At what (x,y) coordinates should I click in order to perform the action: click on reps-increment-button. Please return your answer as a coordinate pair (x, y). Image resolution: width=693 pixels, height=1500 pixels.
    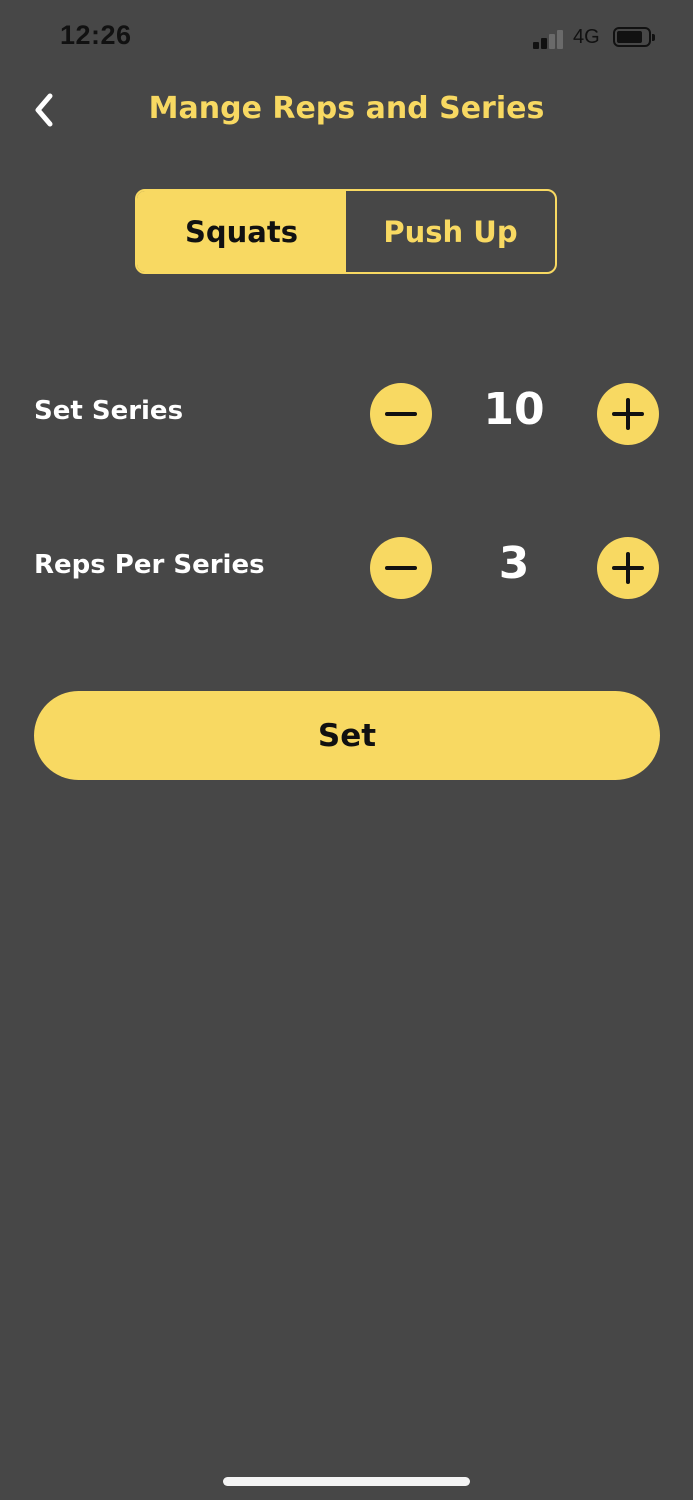
    Looking at the image, I should click on (628, 568).